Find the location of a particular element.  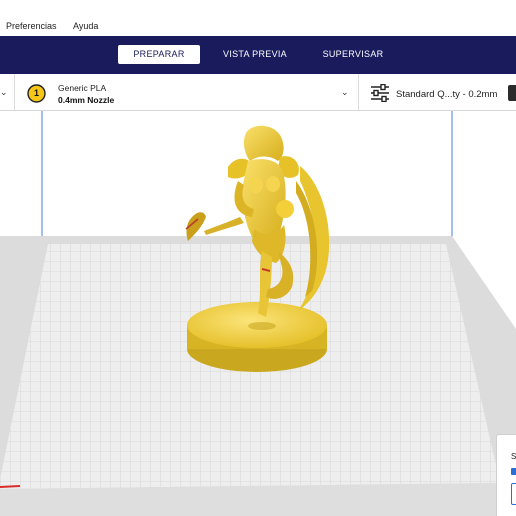

menu-preferences: Preferencias is located at coordinates (31, 26).